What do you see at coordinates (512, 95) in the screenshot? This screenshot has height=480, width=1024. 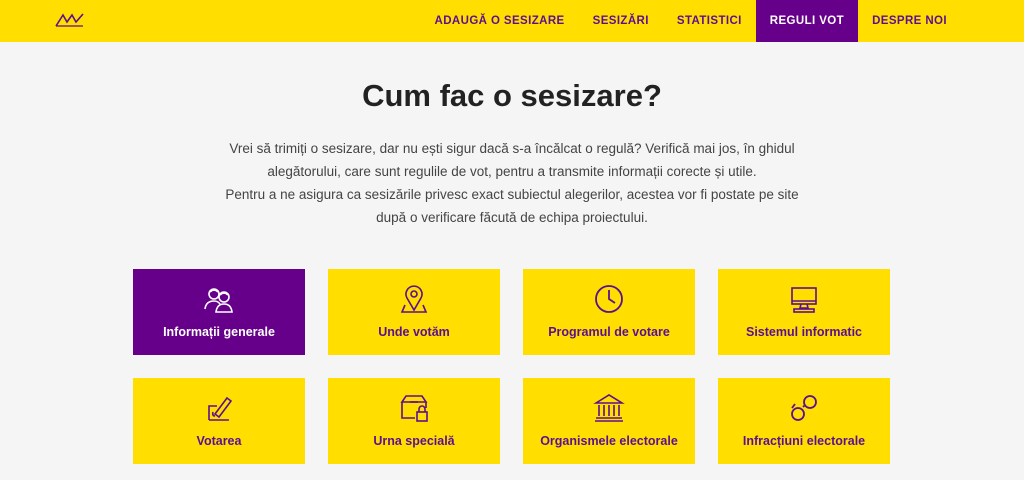 I see `page-title: Cum fac o sesizare?` at bounding box center [512, 95].